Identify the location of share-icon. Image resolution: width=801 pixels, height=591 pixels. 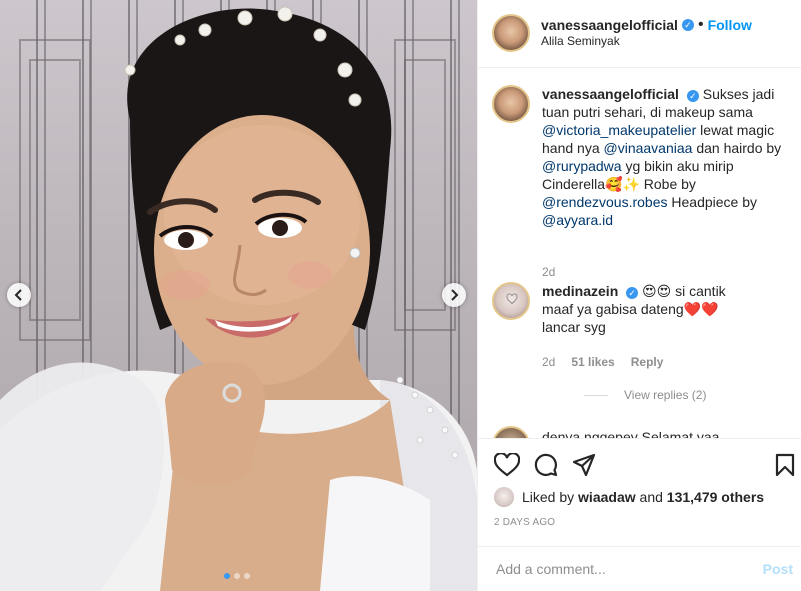
(584, 465).